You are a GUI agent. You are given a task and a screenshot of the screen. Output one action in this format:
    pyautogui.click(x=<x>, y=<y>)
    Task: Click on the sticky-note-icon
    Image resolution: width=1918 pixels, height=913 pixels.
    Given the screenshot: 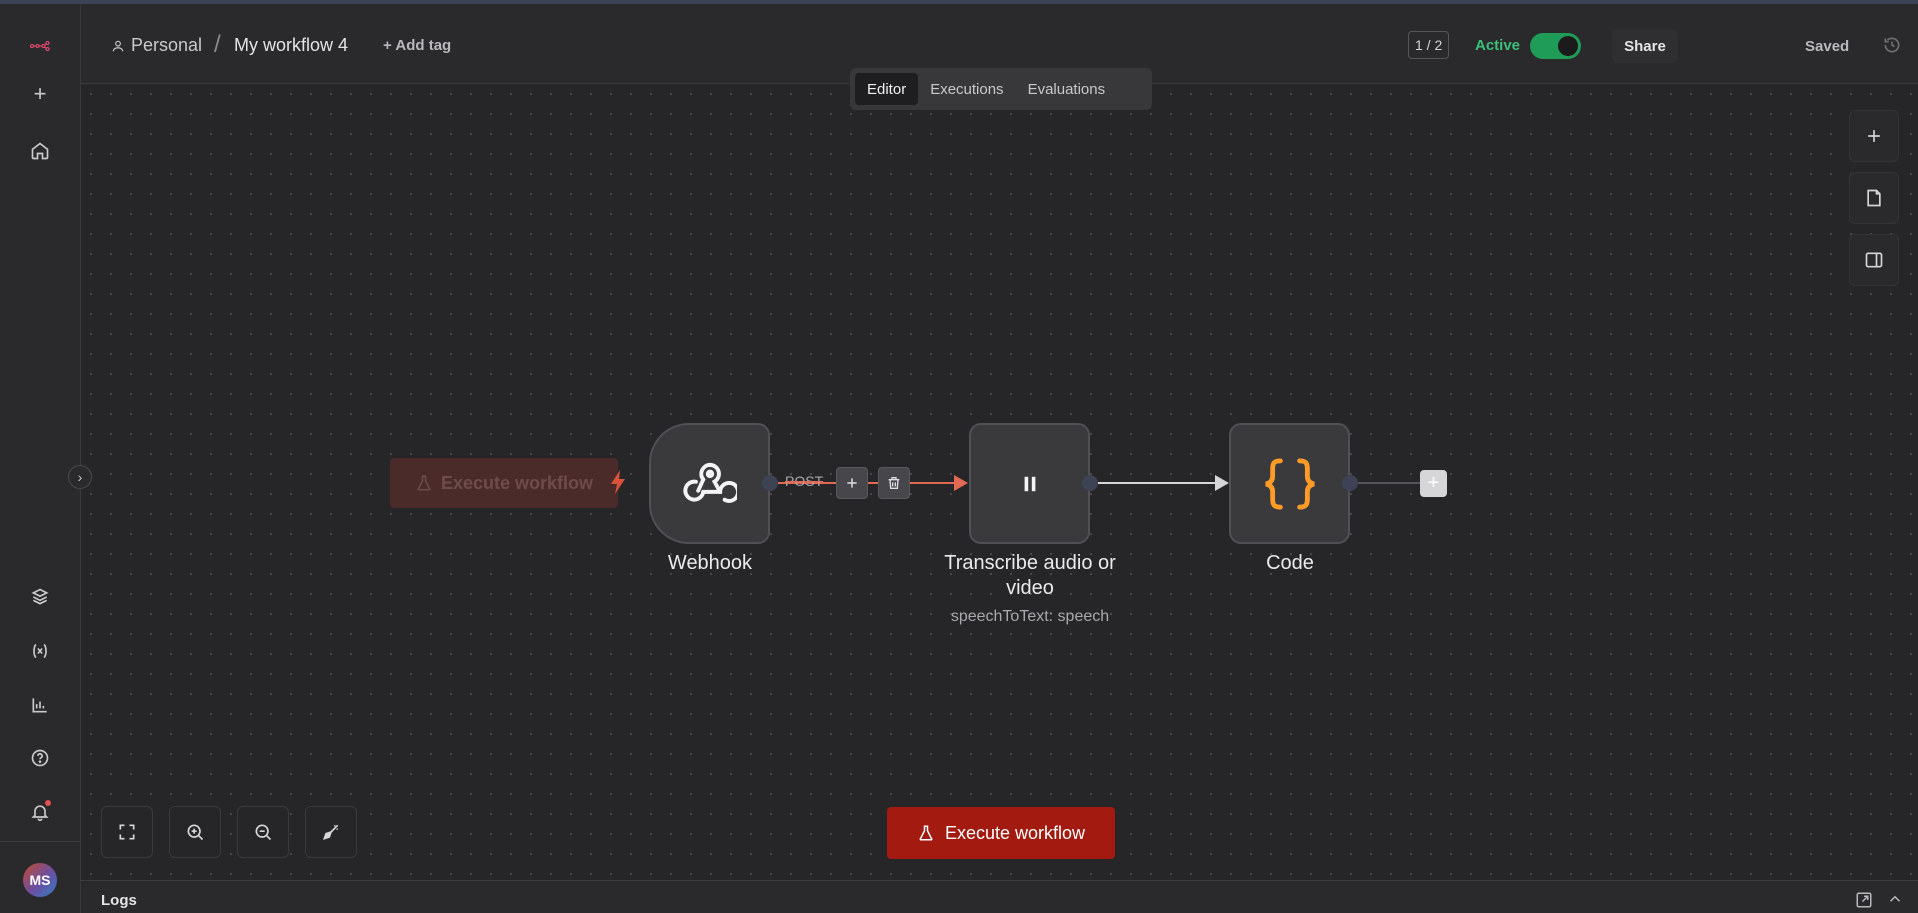 What is the action you would take?
    pyautogui.click(x=1874, y=198)
    